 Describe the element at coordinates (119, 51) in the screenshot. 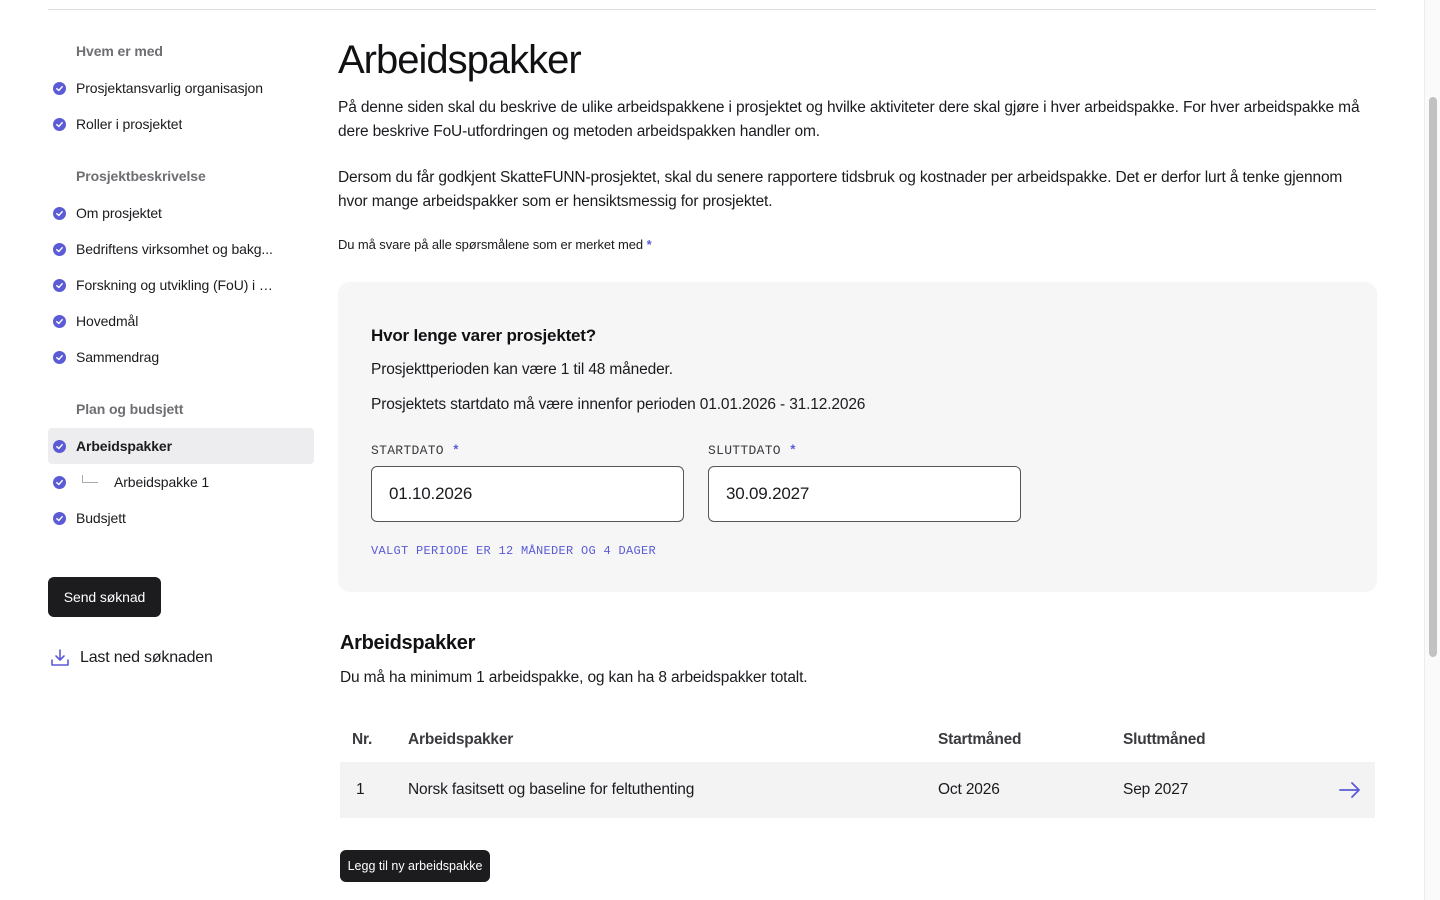

I see `nav-heading-hvem: Hvem er med` at that location.